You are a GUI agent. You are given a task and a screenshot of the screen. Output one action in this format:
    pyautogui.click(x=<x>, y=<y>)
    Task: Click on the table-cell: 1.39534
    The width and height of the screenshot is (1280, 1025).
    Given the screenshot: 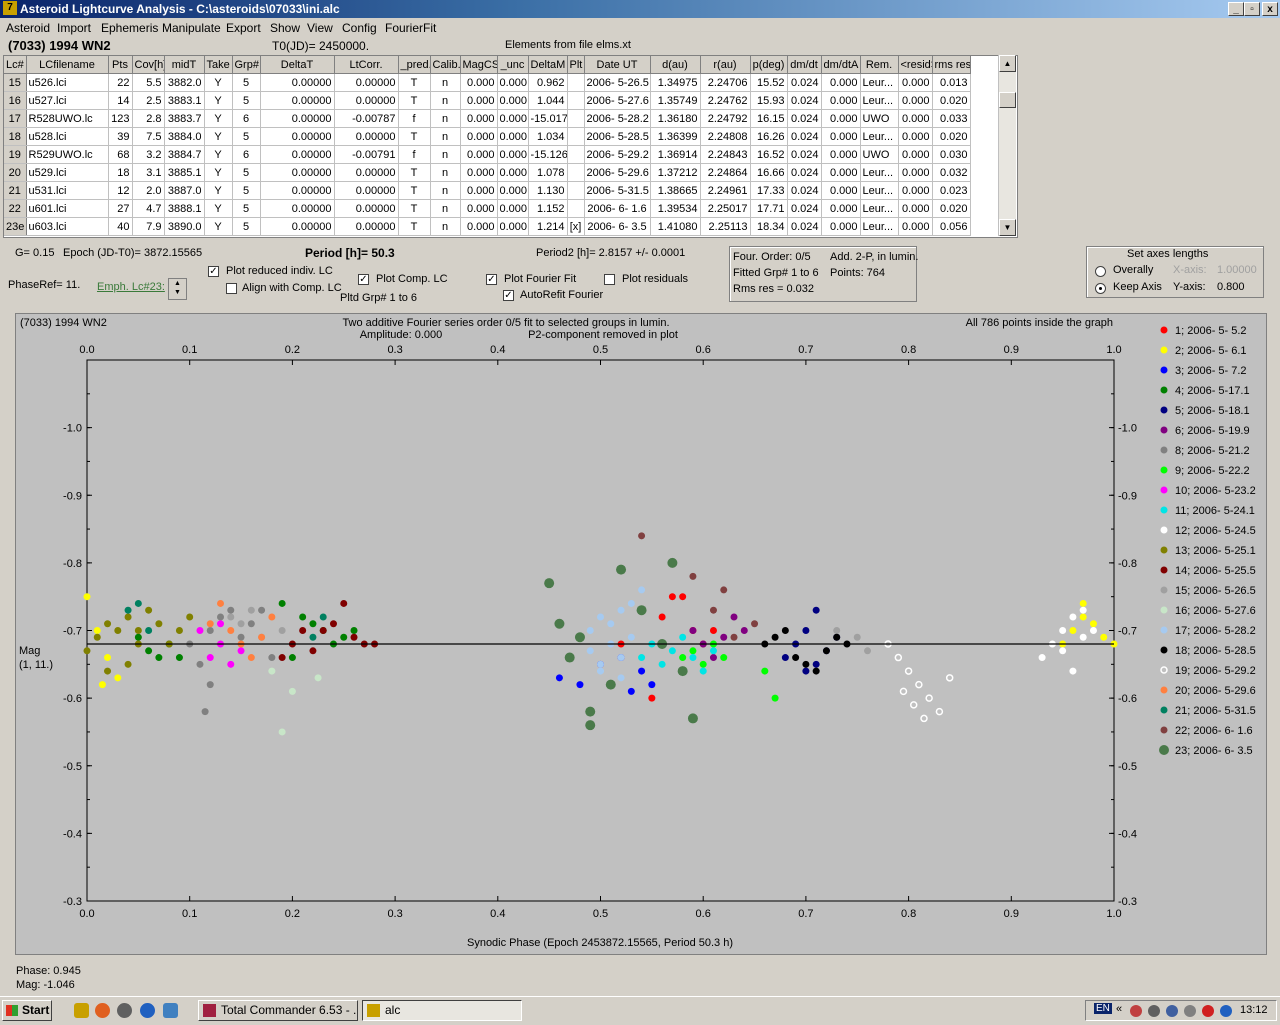 What is the action you would take?
    pyautogui.click(x=675, y=208)
    